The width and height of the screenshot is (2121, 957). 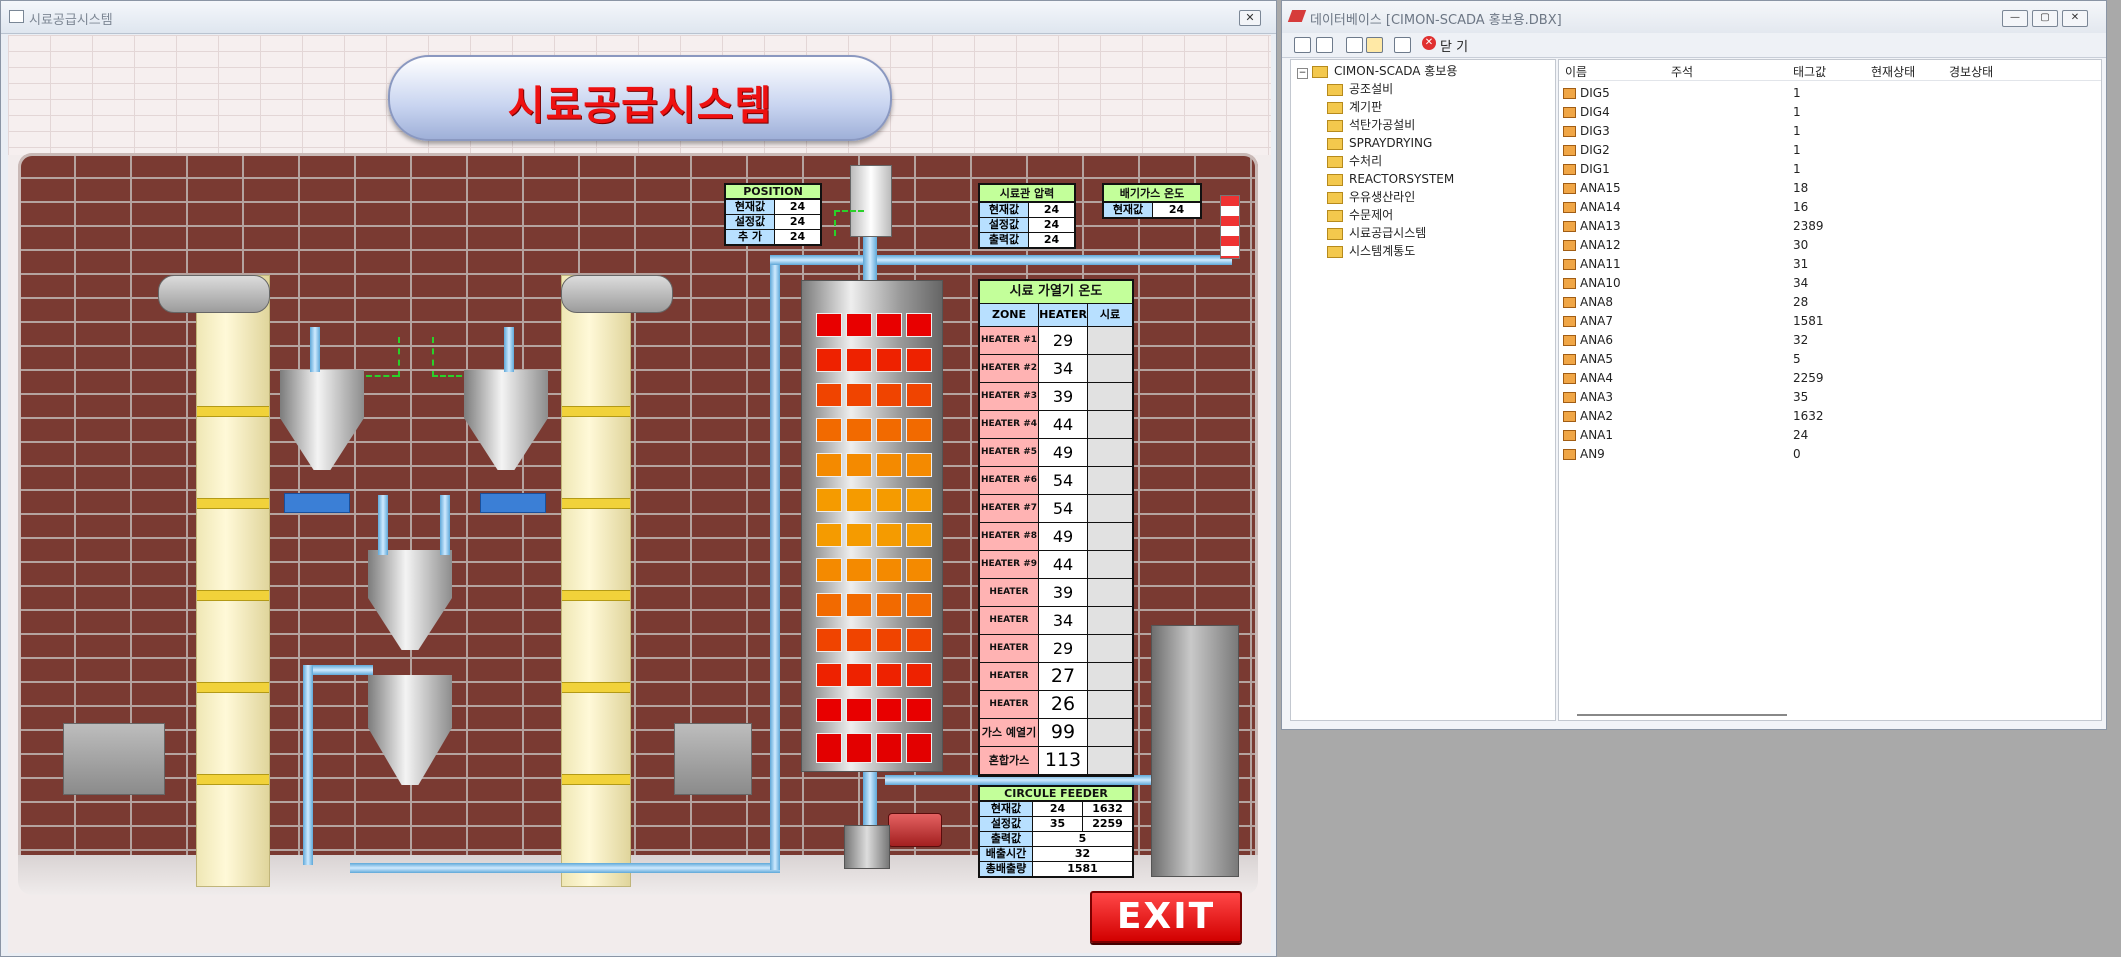 What do you see at coordinates (1823, 93) in the screenshot?
I see `tag-row: DIG5 1` at bounding box center [1823, 93].